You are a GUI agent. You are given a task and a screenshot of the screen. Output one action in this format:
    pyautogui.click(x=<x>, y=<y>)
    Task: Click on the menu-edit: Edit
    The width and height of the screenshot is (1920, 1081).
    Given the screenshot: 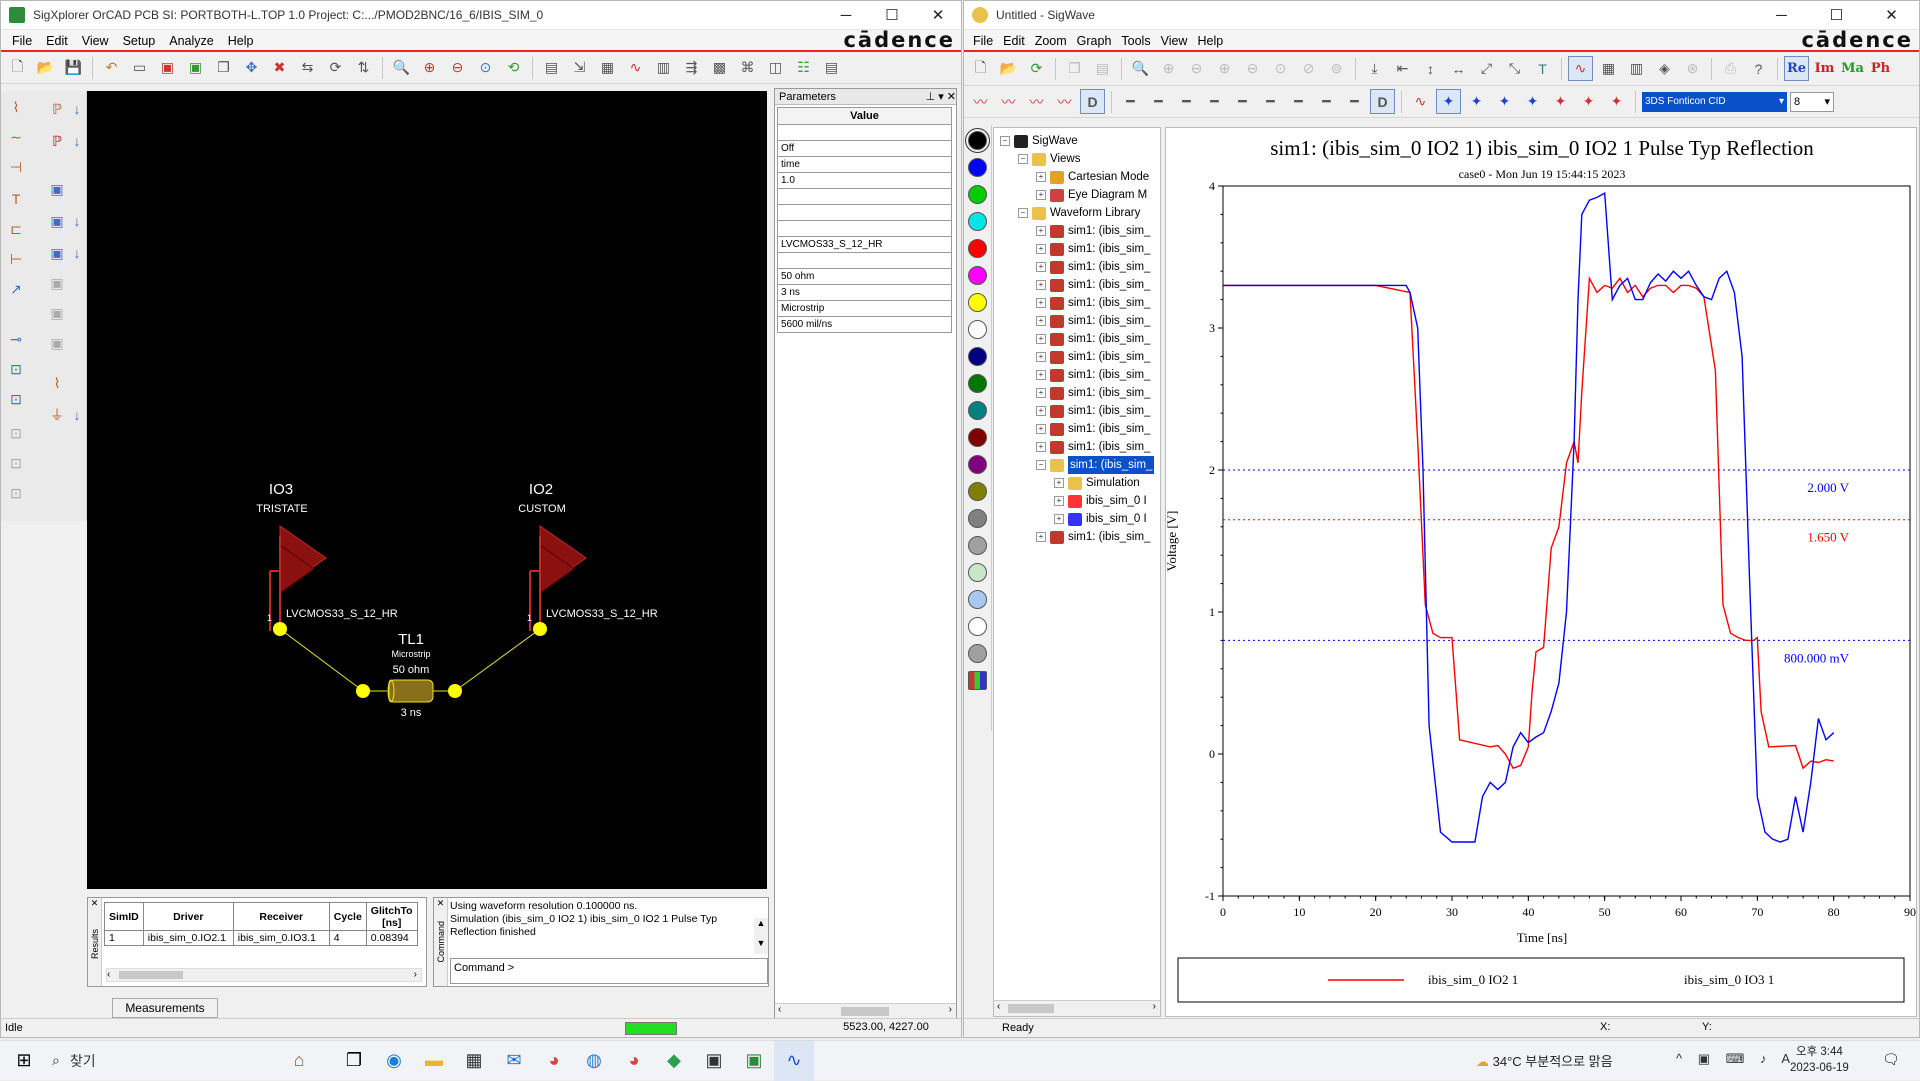 What is the action you would take?
    pyautogui.click(x=1014, y=41)
    